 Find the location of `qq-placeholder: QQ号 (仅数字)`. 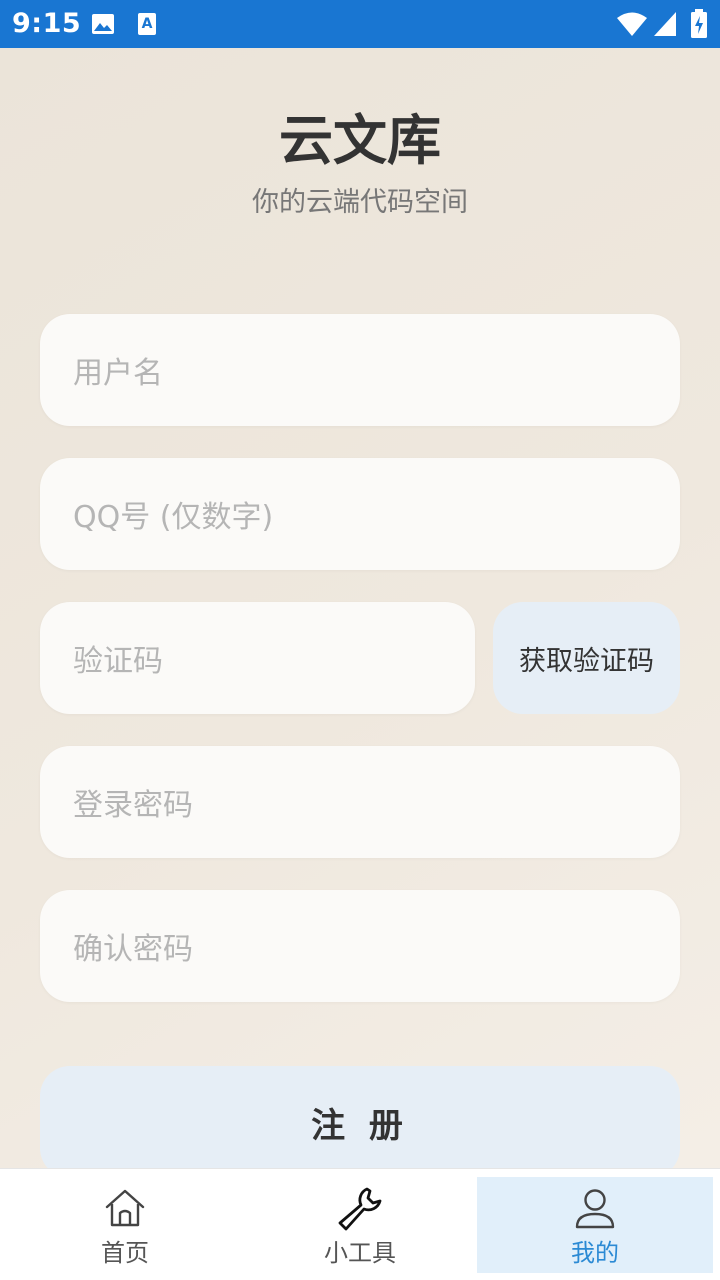

qq-placeholder: QQ号 (仅数字) is located at coordinates (173, 517).